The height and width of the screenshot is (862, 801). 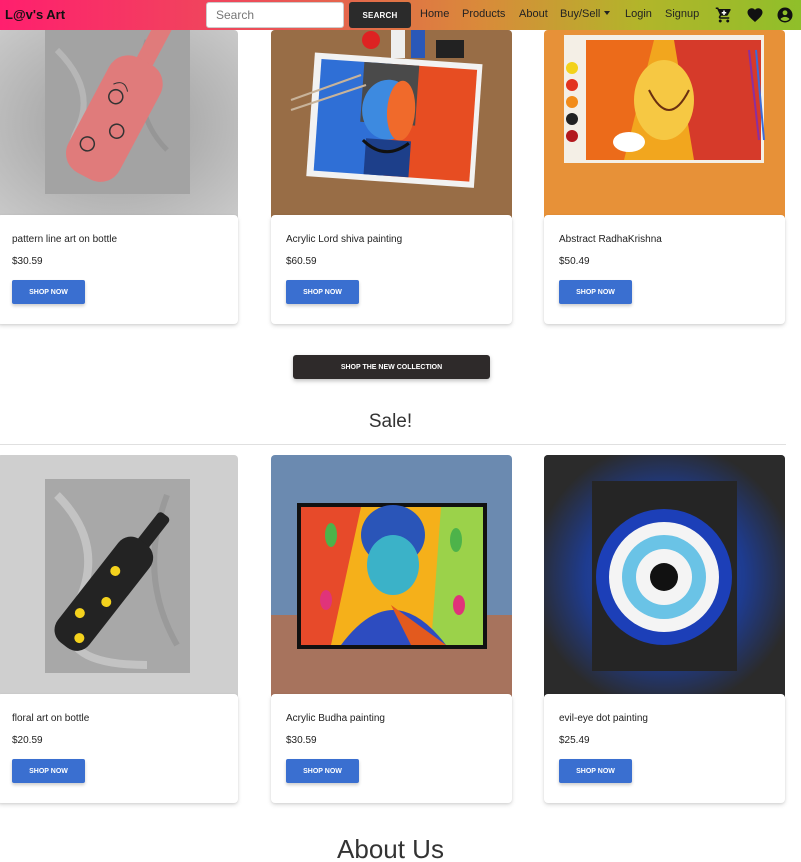 What do you see at coordinates (724, 15) in the screenshot?
I see `cart-icon` at bounding box center [724, 15].